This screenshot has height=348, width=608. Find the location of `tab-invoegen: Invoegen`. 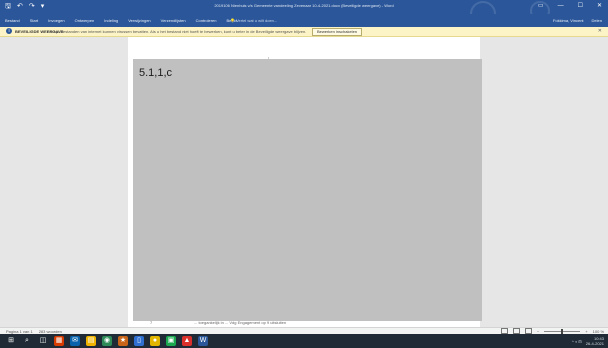

tab-invoegen: Invoegen is located at coordinates (56, 20).